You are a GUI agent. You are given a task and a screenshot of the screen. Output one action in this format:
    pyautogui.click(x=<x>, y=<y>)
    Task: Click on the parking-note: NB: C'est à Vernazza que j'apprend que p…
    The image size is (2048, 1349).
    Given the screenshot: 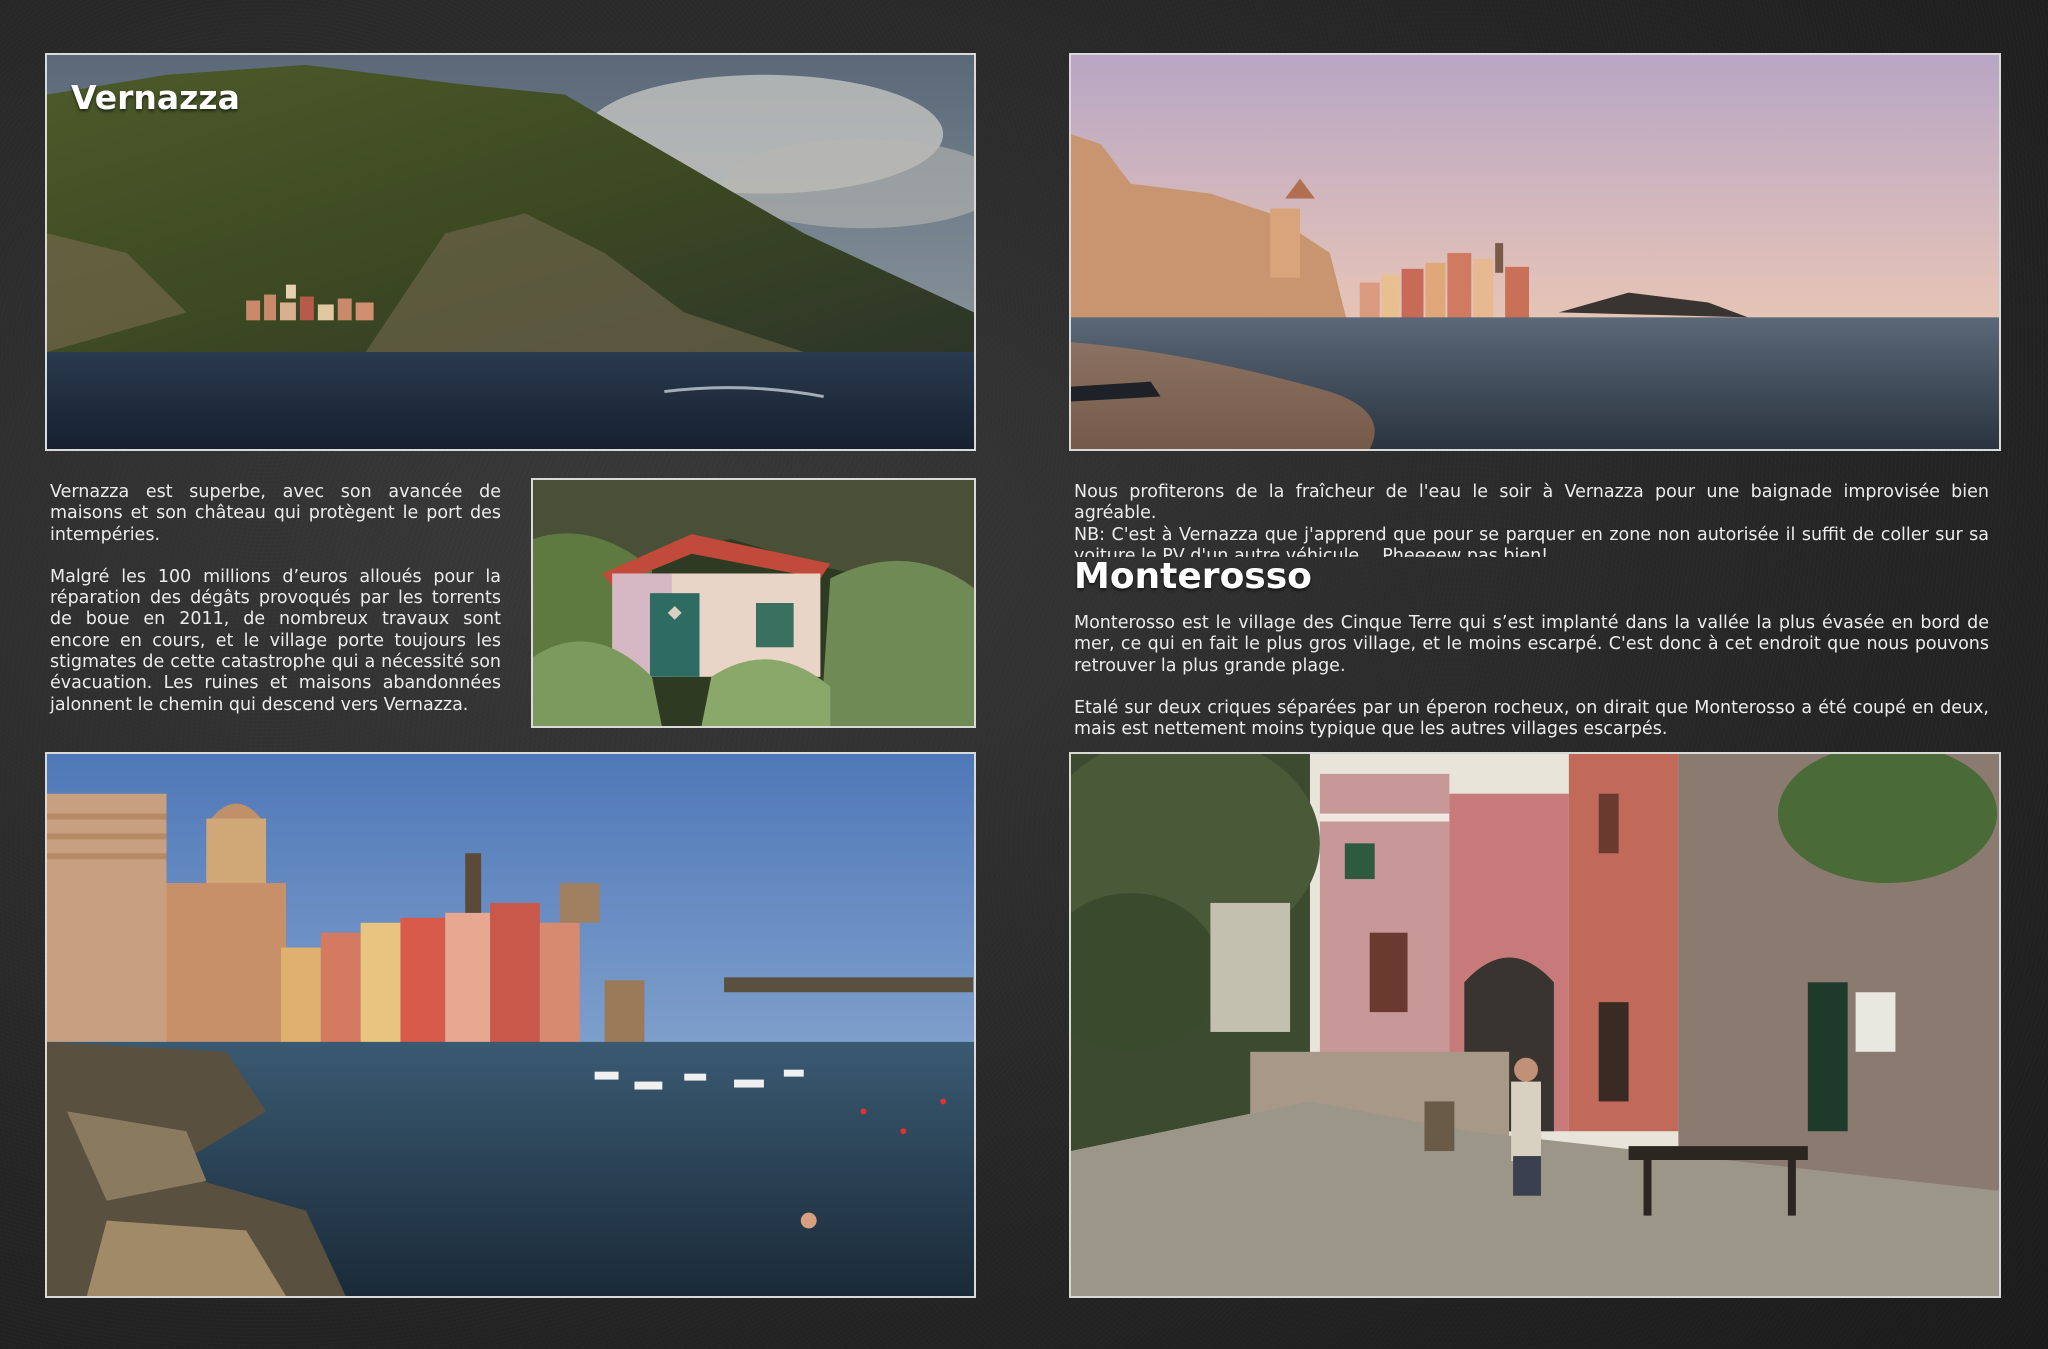 What is the action you would take?
    pyautogui.click(x=1531, y=540)
    